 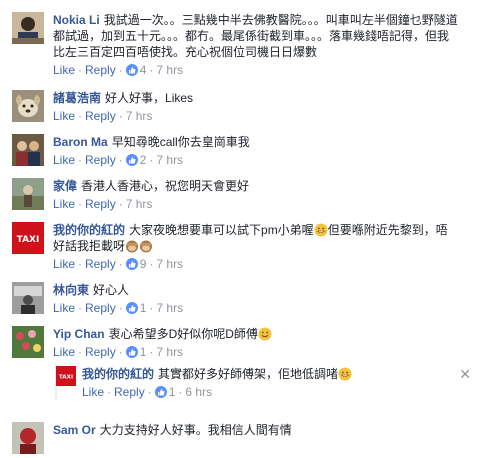 What do you see at coordinates (77, 98) in the screenshot?
I see `author-name: 諸葛浩南` at bounding box center [77, 98].